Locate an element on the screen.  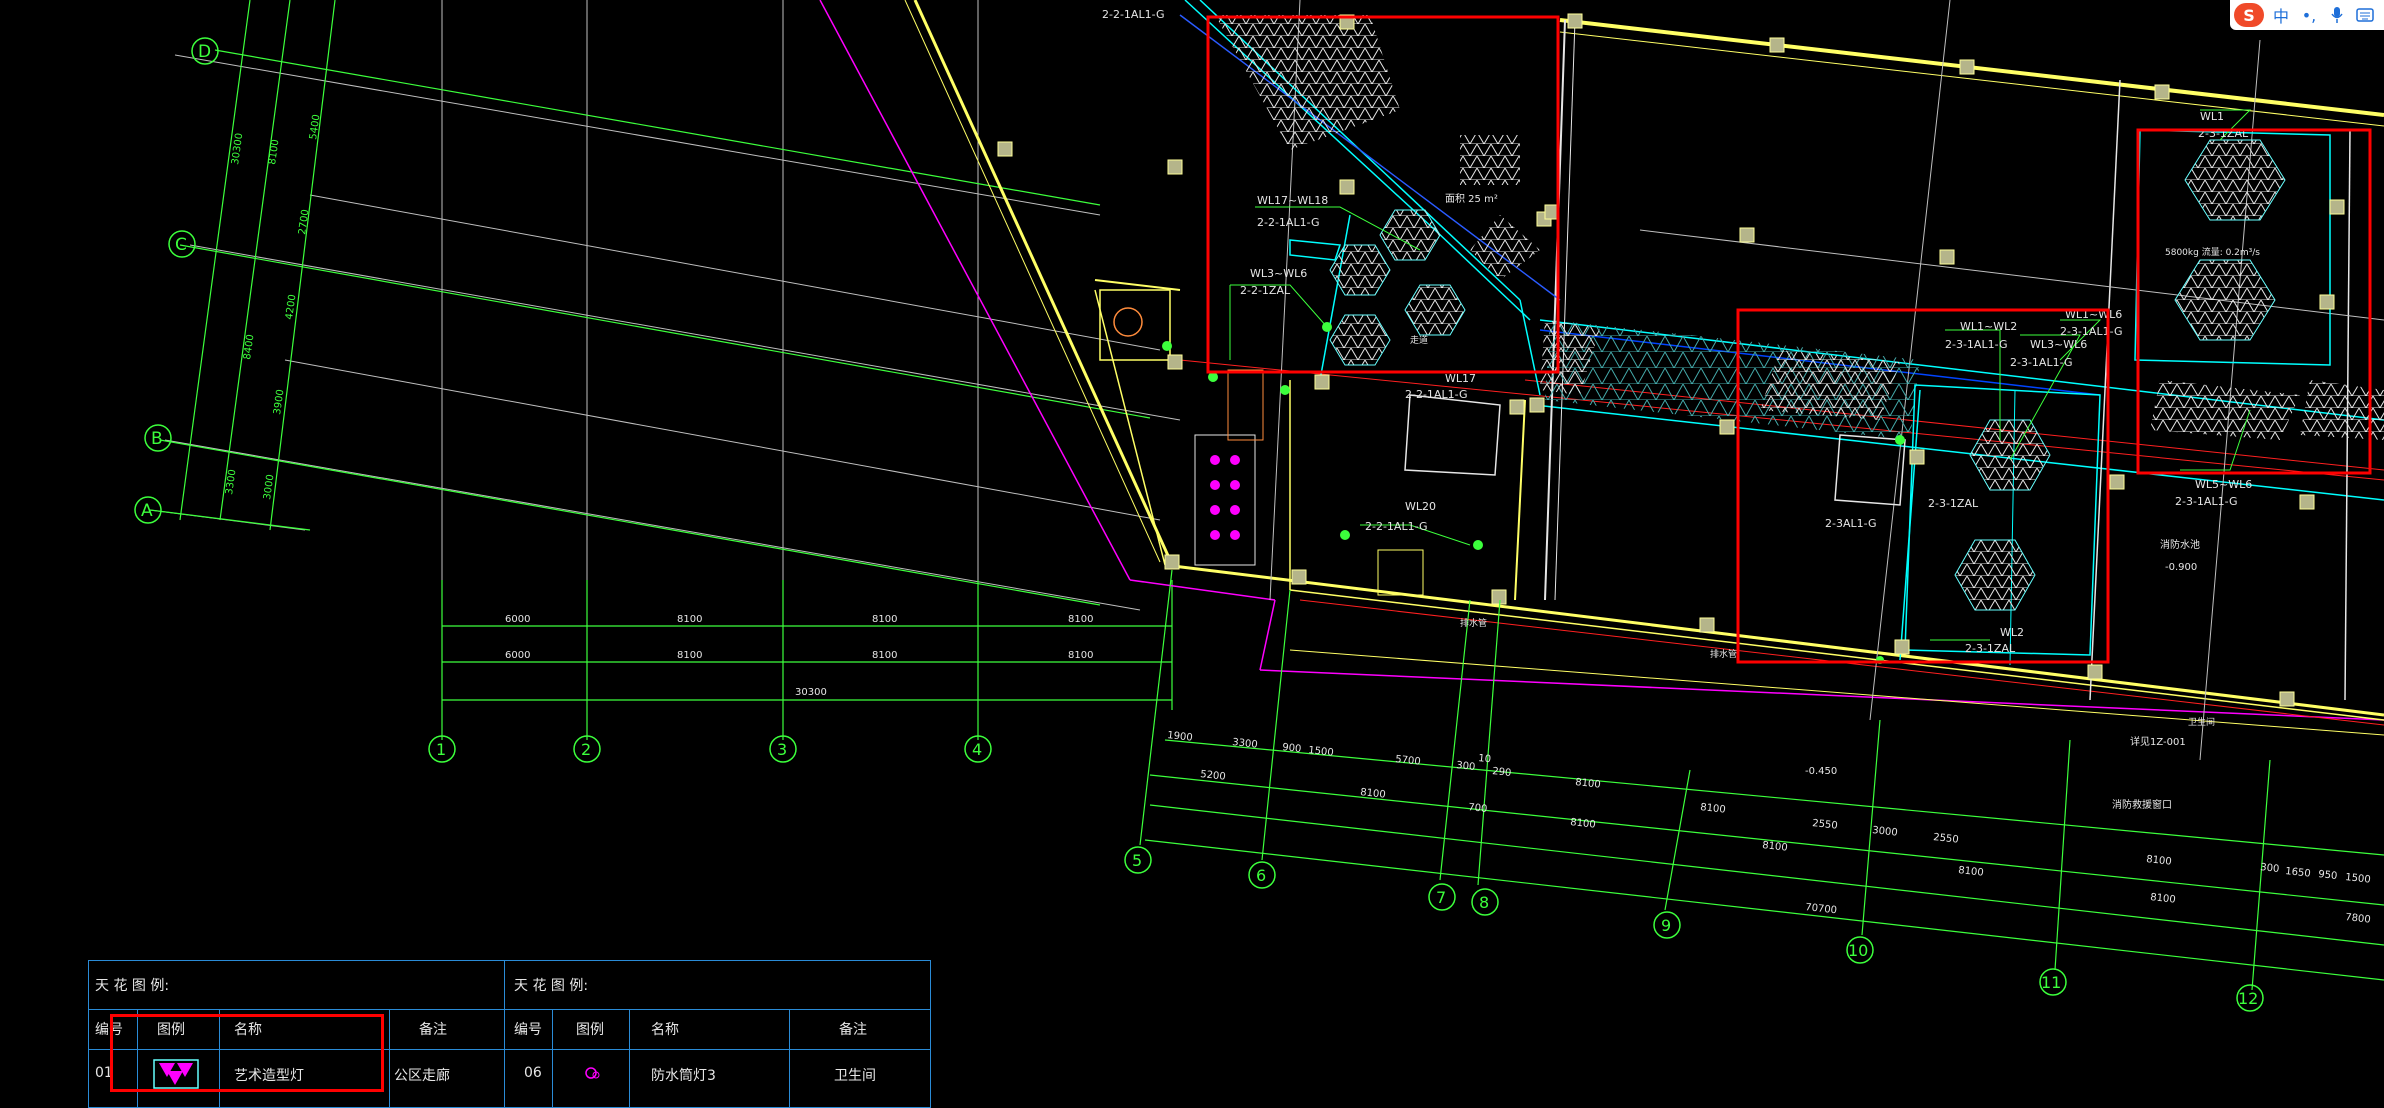
legend-remark: 公区走廊 is located at coordinates (422, 1076).